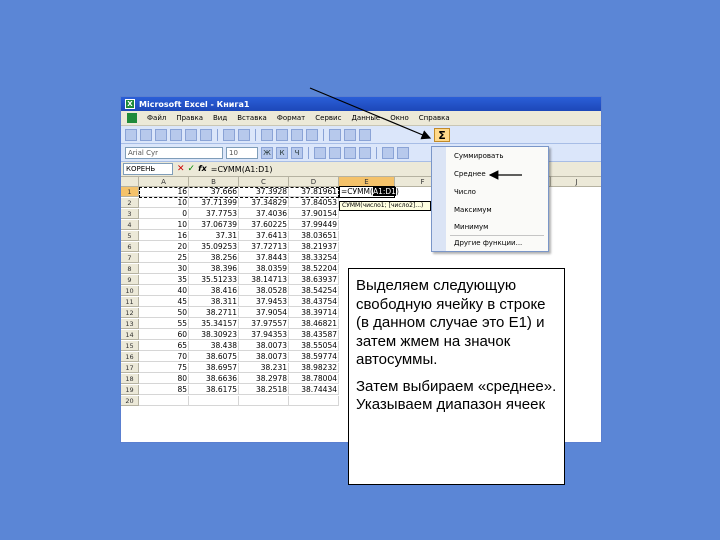 This screenshot has height=540, width=720. I want to click on table-cell: 38.21937, so click(314, 247).